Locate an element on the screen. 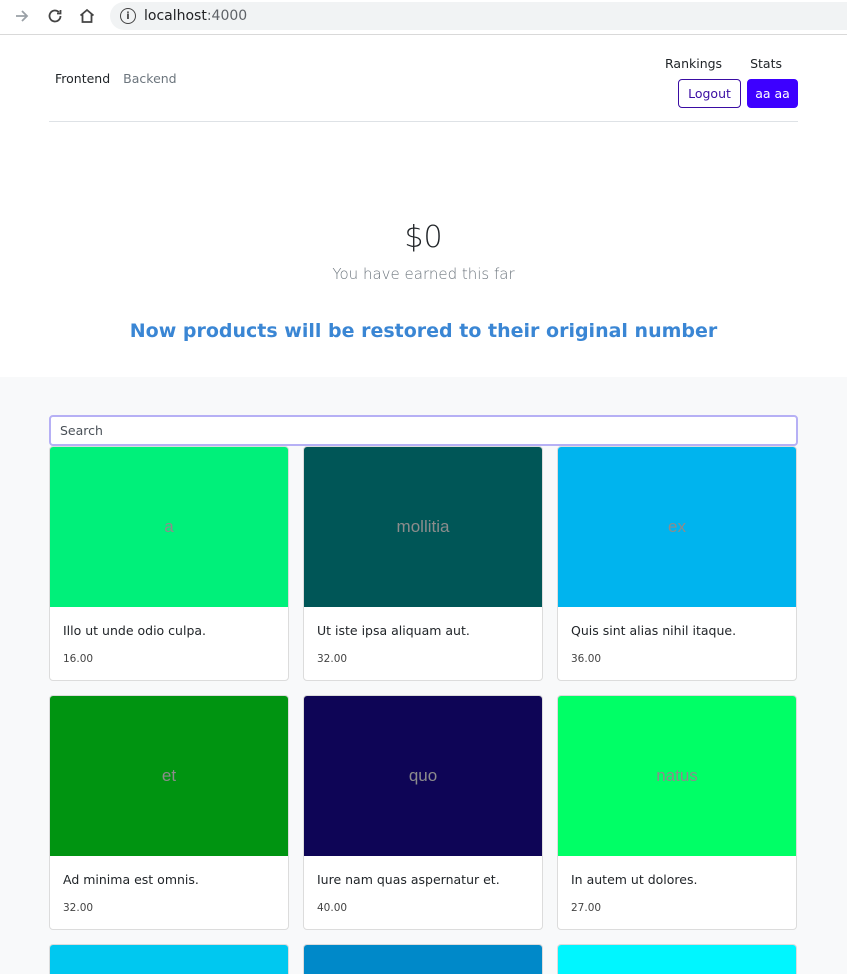  product-image: et is located at coordinates (169, 776).